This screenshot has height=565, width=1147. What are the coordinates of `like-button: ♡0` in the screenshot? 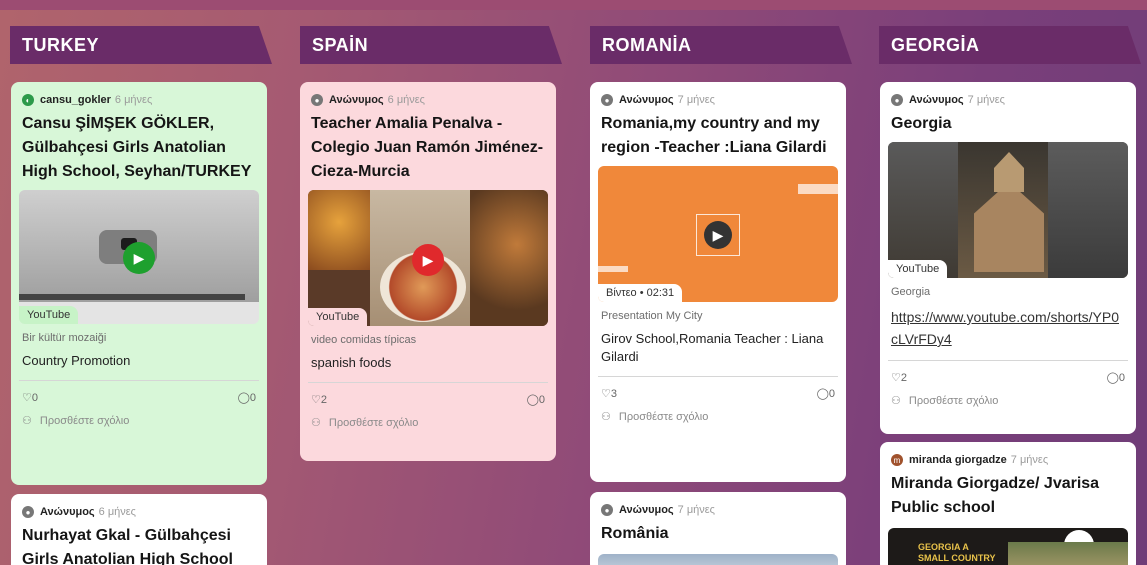 It's located at (30, 397).